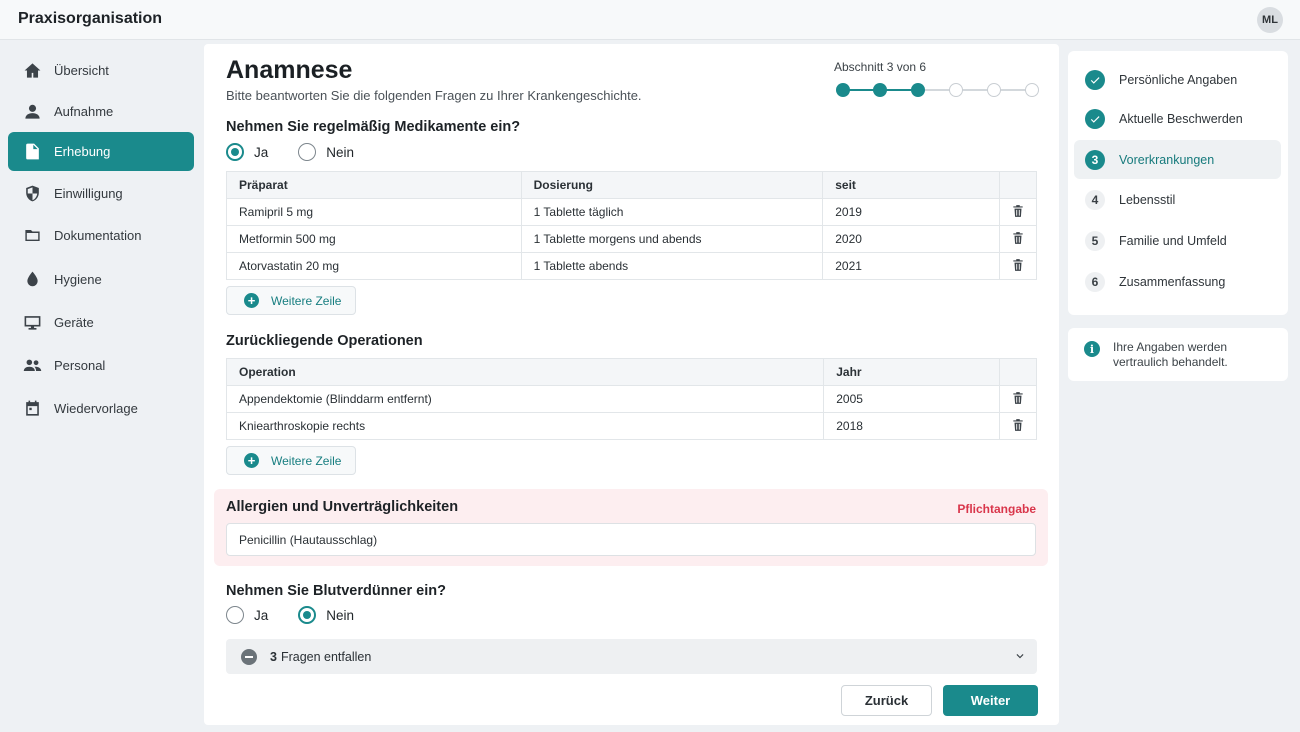  Describe the element at coordinates (1181, 118) in the screenshot. I see `step-label: Aktuelle Beschwerden` at that location.